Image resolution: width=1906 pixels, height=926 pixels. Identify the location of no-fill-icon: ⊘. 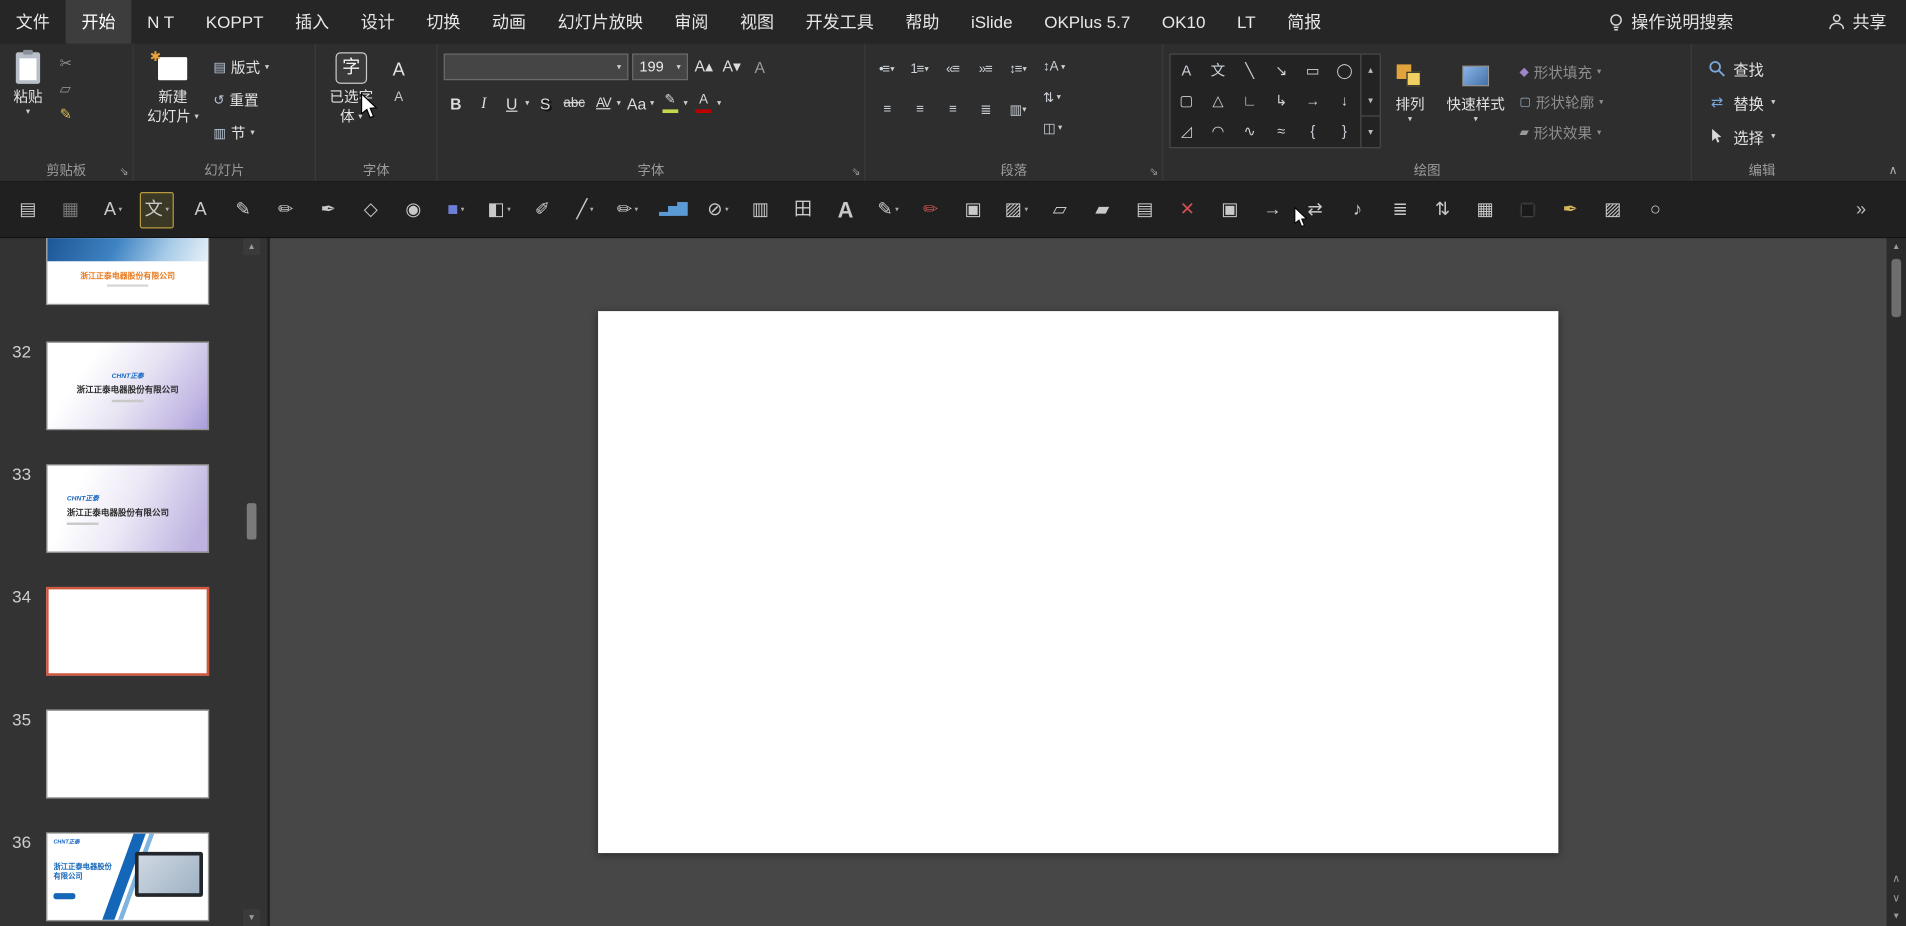
(718, 209).